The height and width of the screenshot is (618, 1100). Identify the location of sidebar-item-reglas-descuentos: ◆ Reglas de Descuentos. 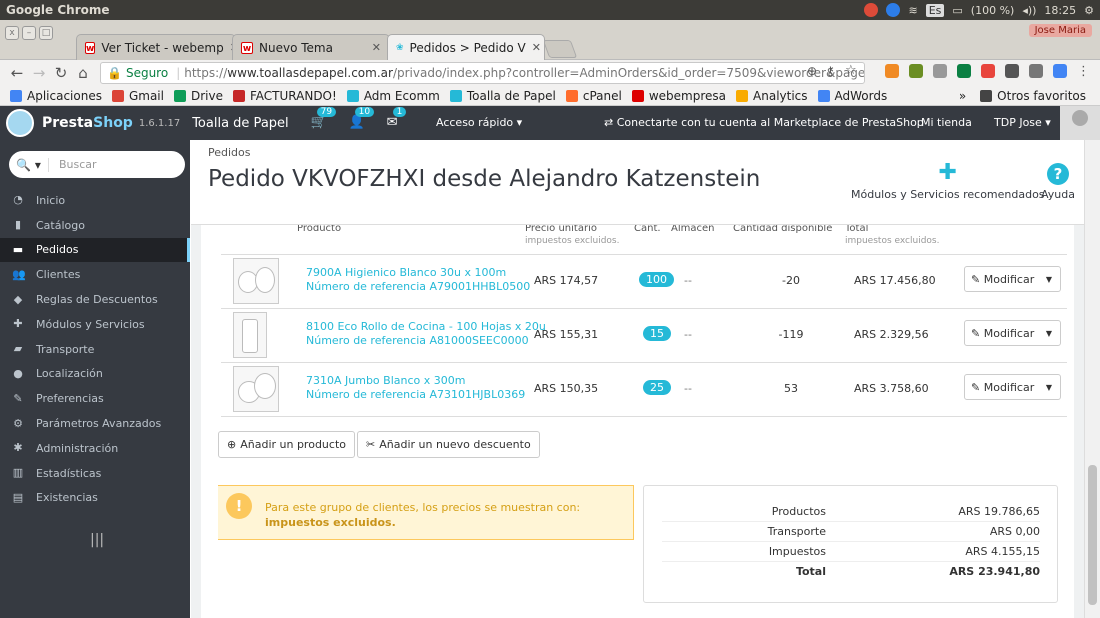
(95, 299).